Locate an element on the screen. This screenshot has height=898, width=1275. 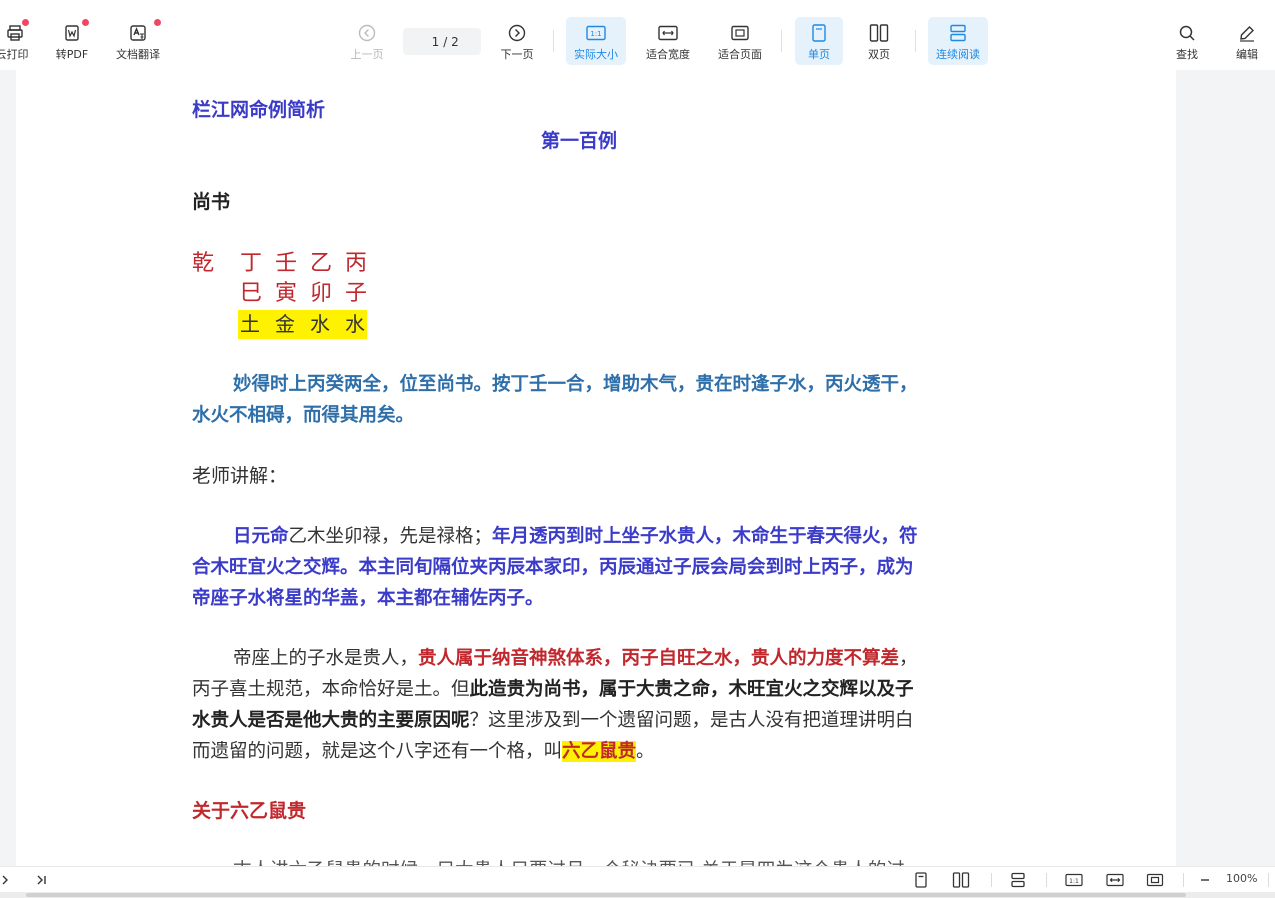
cloud-print-label: 云打印 is located at coordinates (14, 54).